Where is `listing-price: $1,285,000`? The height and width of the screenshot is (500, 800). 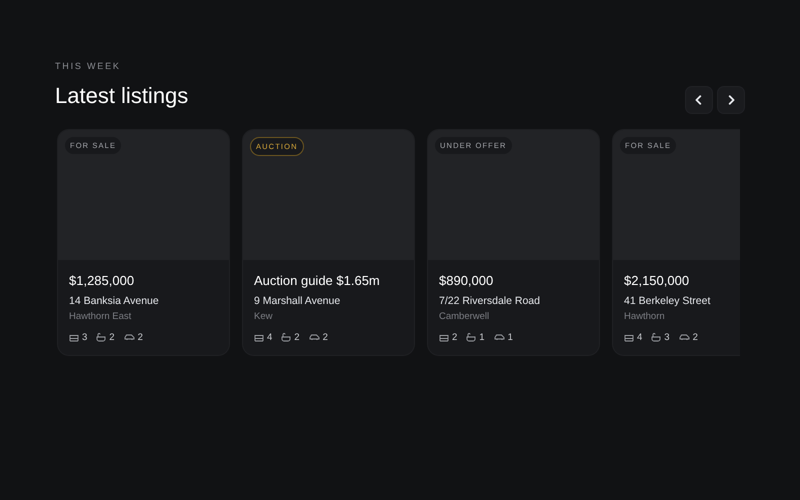
listing-price: $1,285,000 is located at coordinates (101, 280).